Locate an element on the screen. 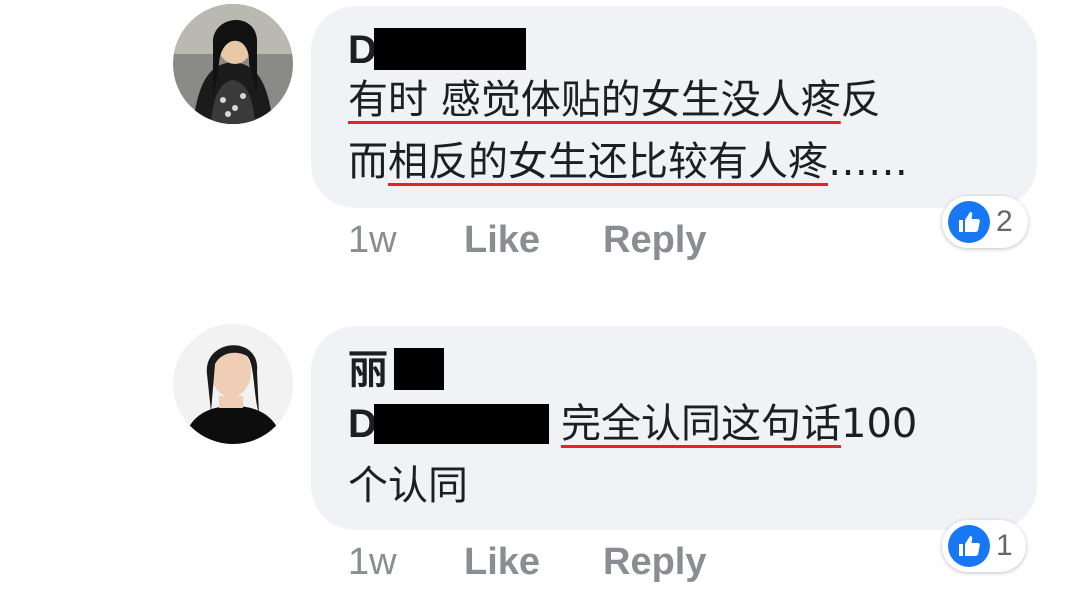 The width and height of the screenshot is (1073, 590). reaction-badge: 2 is located at coordinates (985, 222).